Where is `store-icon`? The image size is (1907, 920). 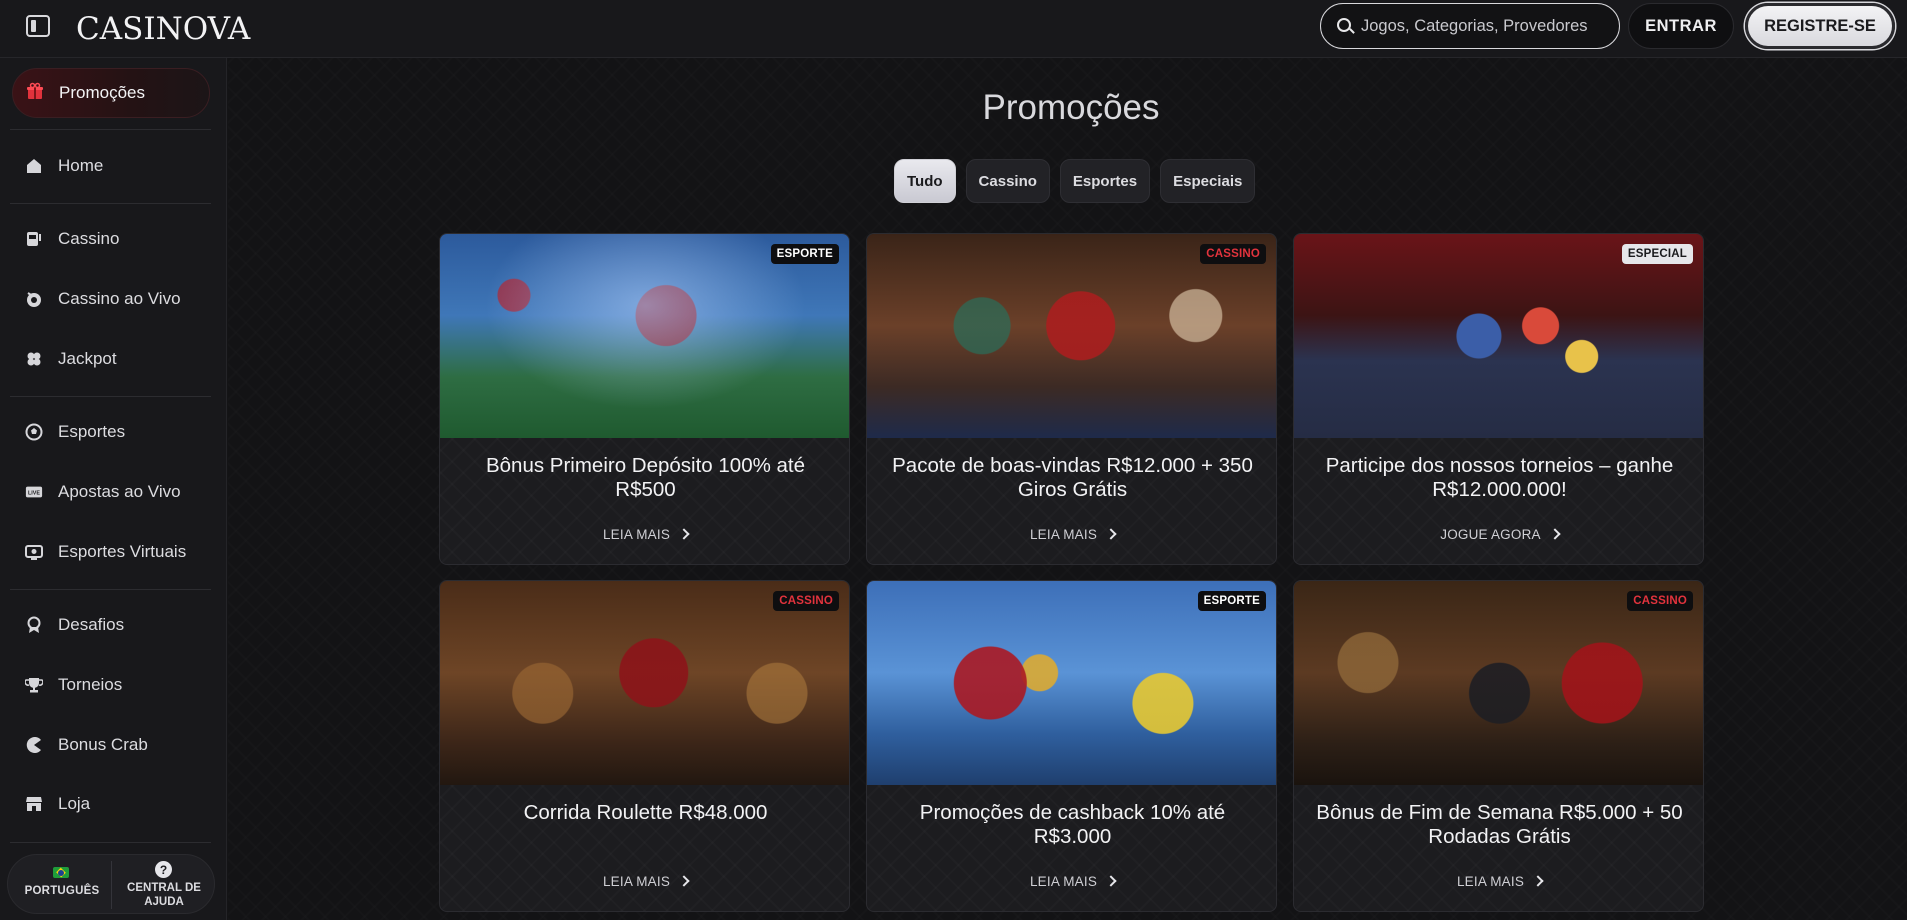
store-icon is located at coordinates (34, 804).